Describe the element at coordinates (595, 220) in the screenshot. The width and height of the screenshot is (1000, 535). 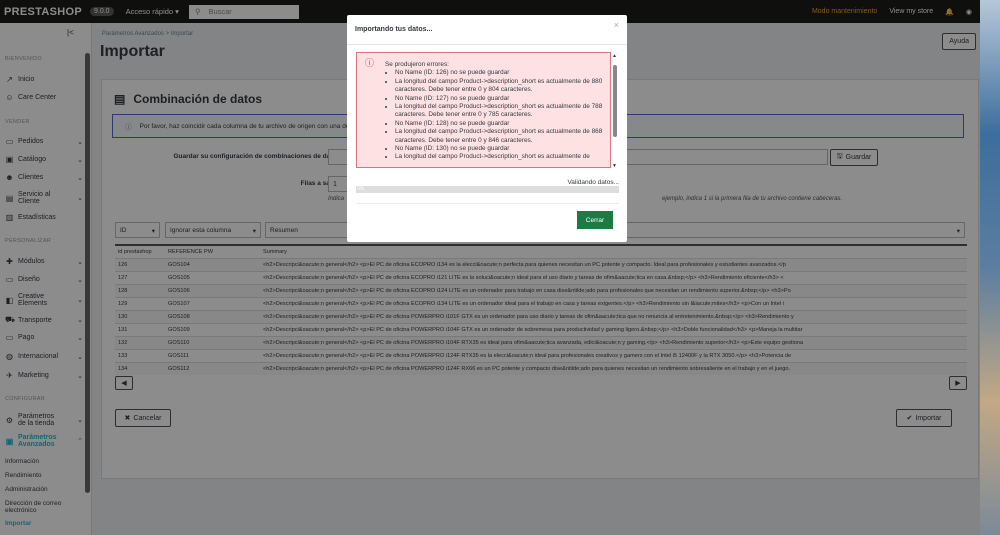
I see `close-button: Cerrar` at that location.